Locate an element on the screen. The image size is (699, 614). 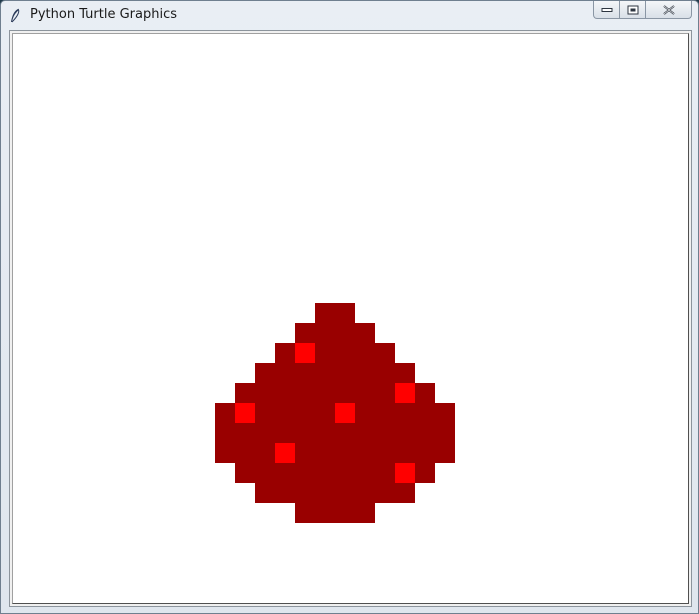
minimize-button is located at coordinates (606, 10).